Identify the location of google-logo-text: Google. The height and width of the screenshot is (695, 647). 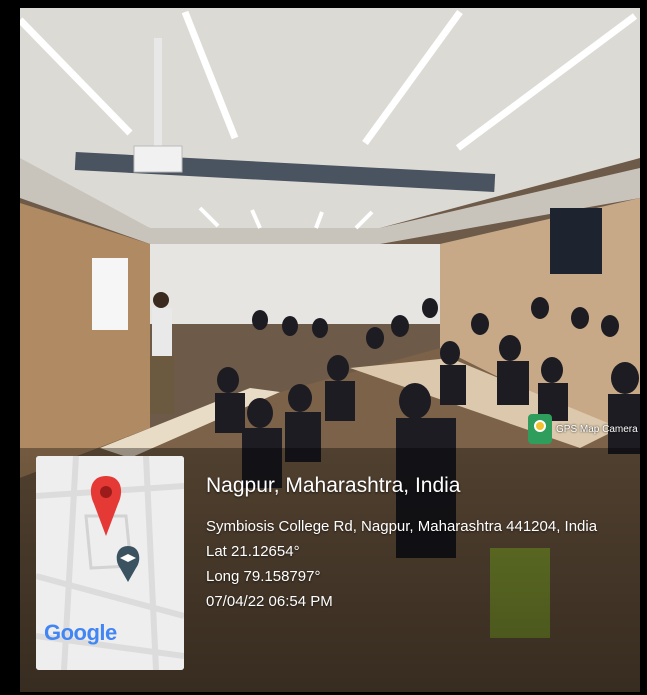
(80, 632).